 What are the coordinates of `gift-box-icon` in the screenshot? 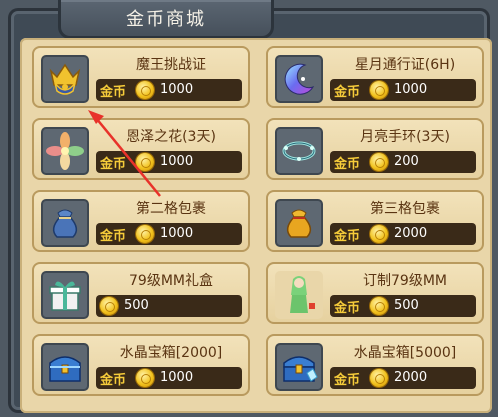 It's located at (65, 295).